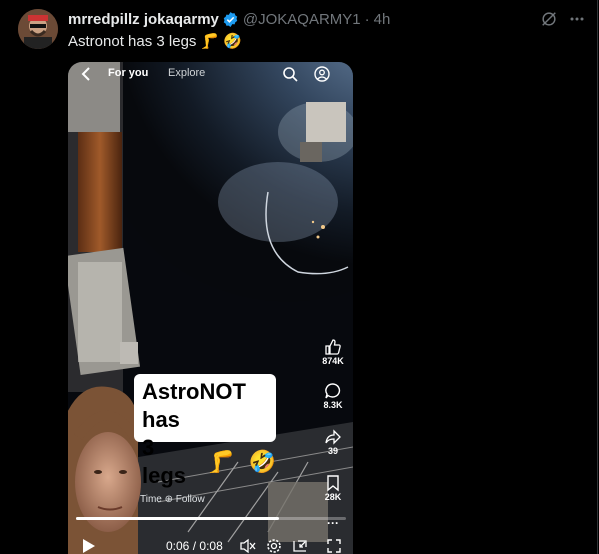 The image size is (599, 554). Describe the element at coordinates (577, 19) in the screenshot. I see `more-options-icon` at that location.